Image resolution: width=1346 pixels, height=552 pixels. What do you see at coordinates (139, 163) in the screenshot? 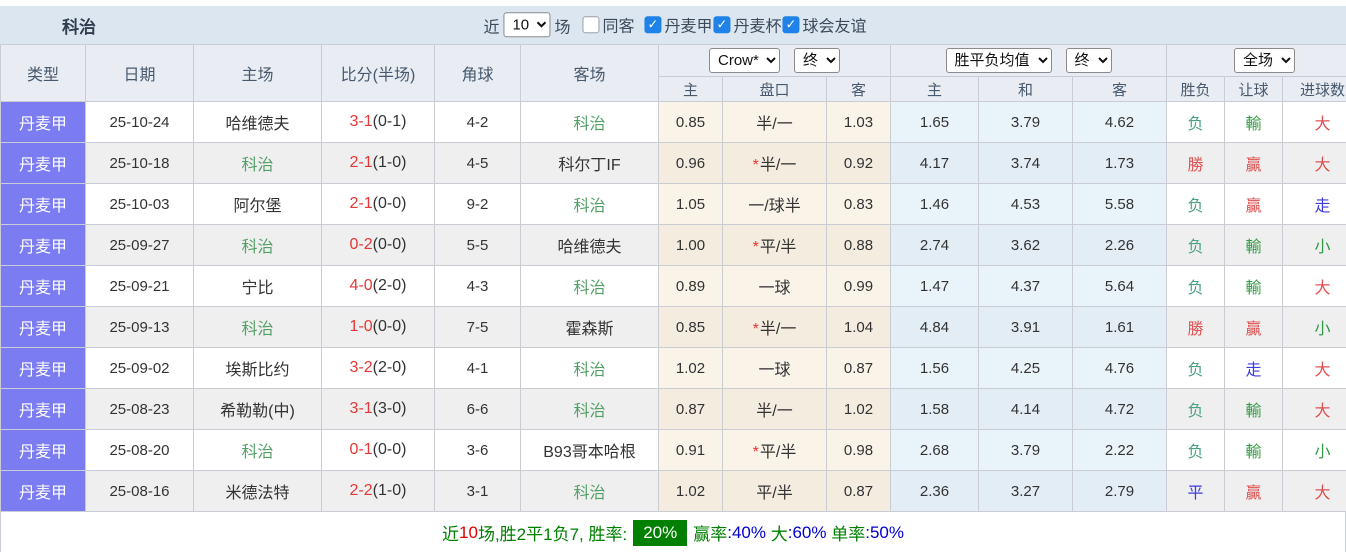
I see `date-cell: 25-10-18` at bounding box center [139, 163].